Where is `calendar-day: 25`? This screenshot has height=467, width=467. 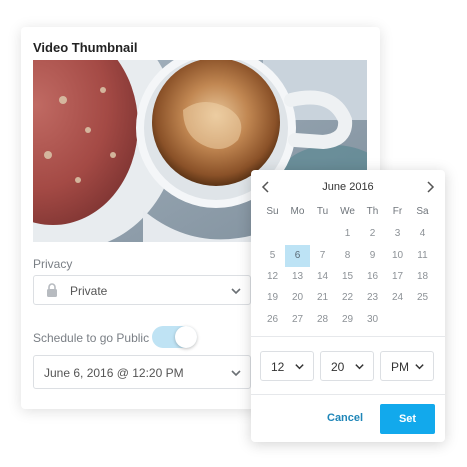
calendar-day: 25 is located at coordinates (422, 298).